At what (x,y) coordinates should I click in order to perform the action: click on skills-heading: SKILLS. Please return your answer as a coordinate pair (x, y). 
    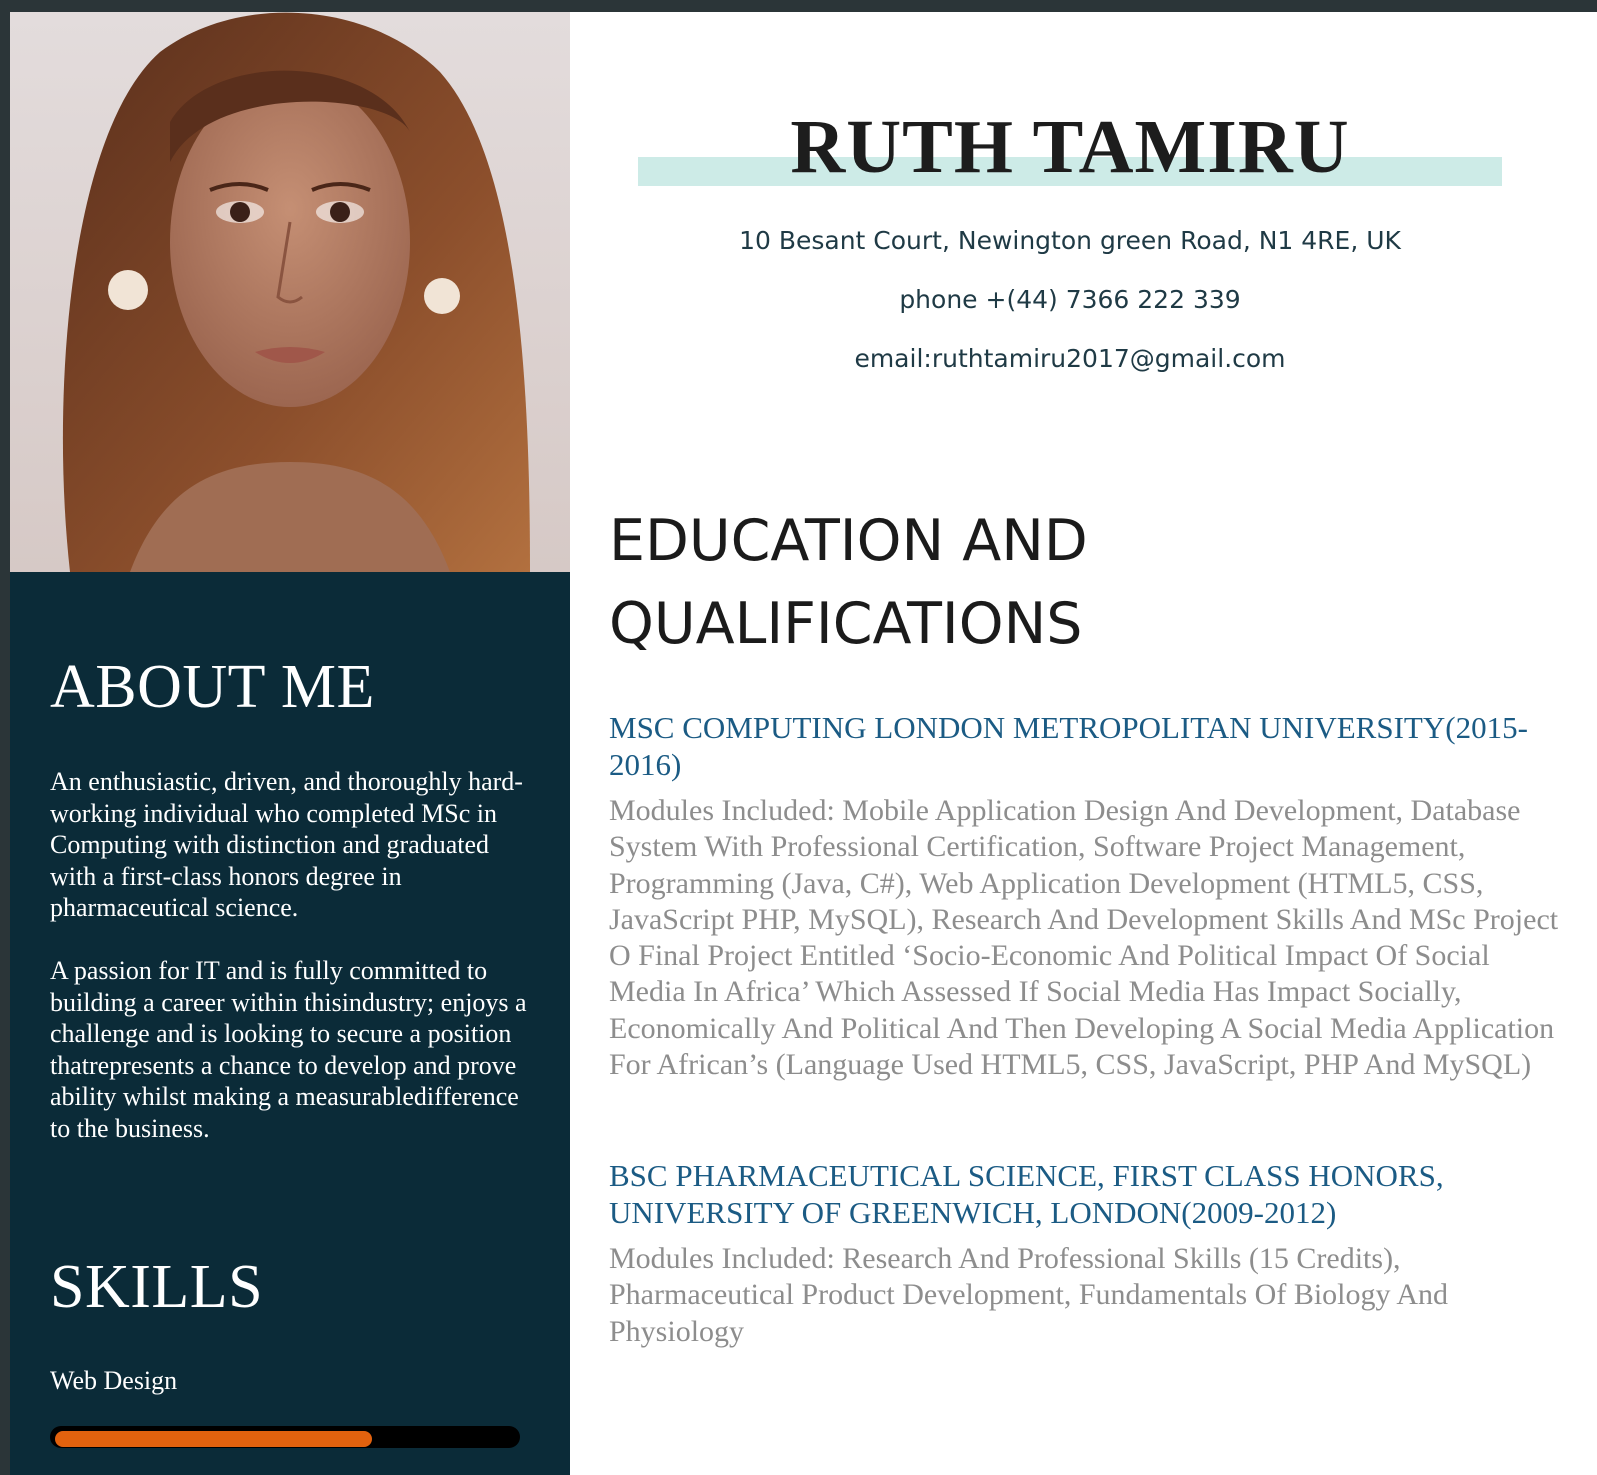
    Looking at the image, I should click on (157, 1287).